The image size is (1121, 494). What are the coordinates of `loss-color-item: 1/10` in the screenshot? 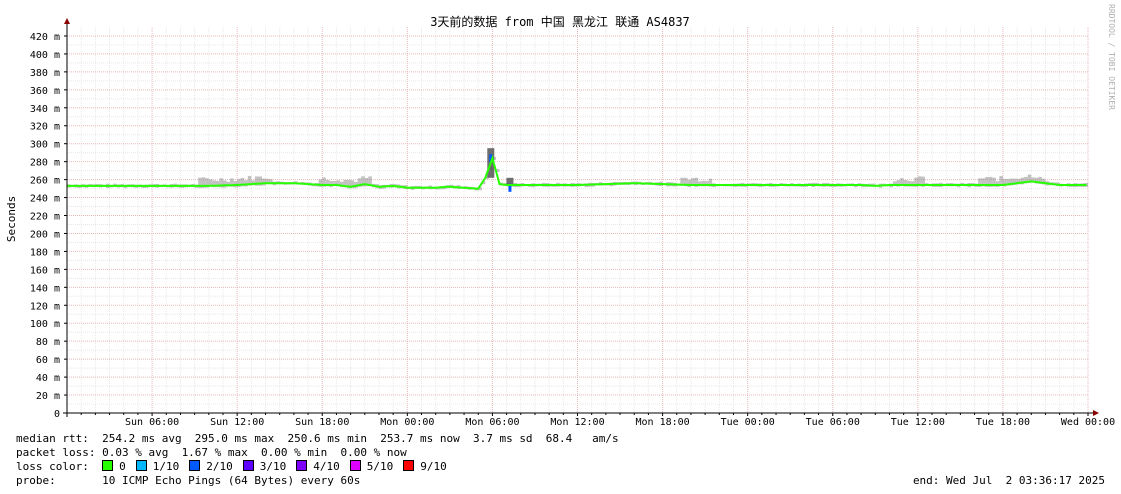 It's located at (157, 466).